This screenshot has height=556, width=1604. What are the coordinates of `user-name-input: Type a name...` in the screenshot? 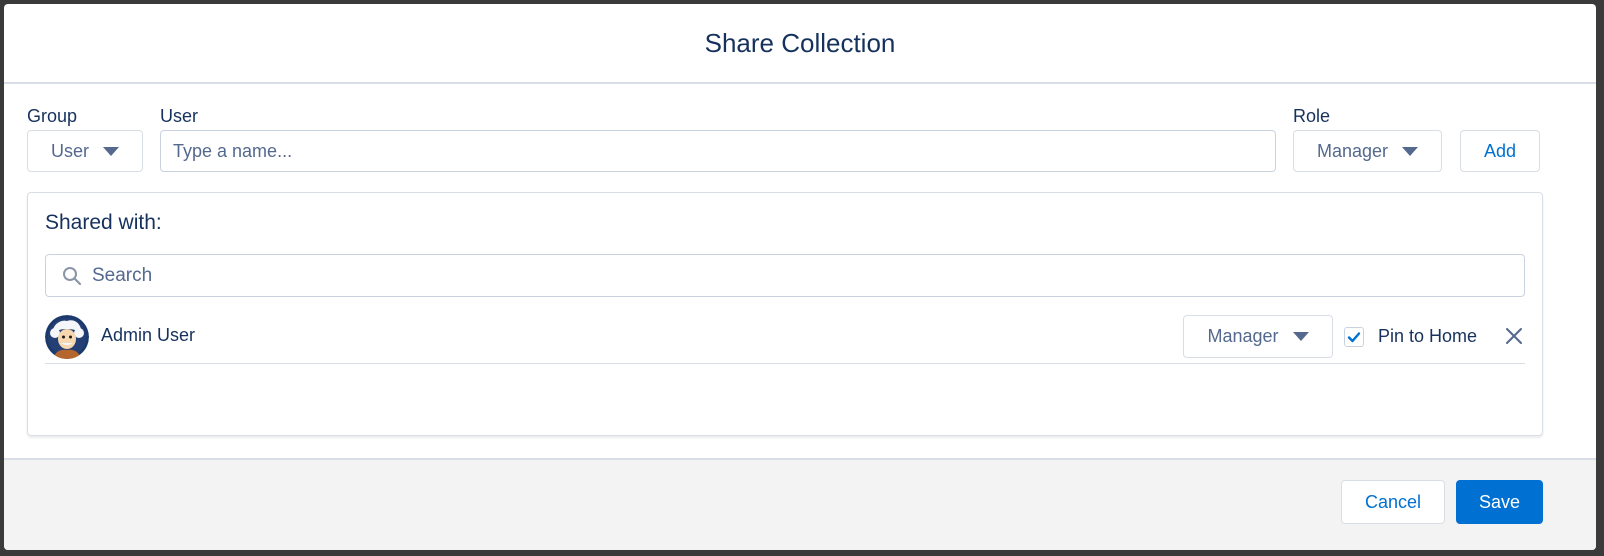 It's located at (718, 151).